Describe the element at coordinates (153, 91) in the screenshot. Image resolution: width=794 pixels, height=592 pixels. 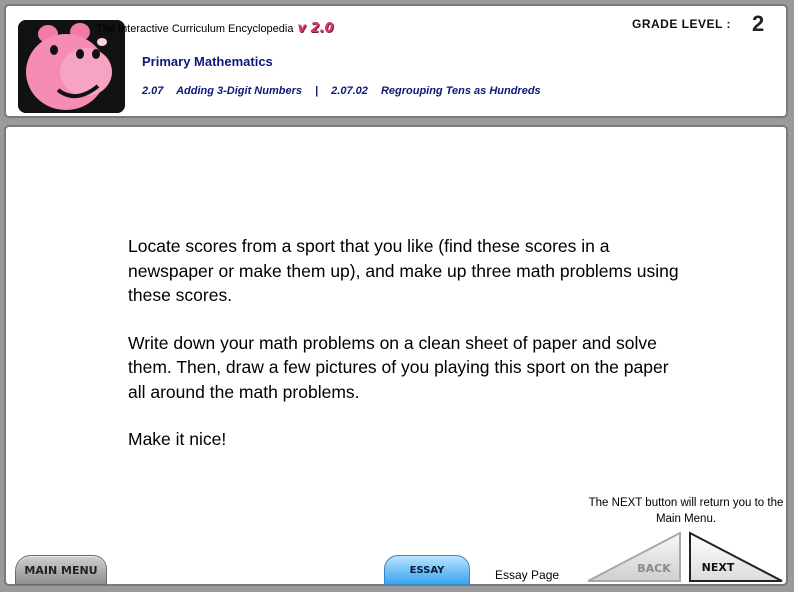
I see `chapter-number: 2.07` at that location.